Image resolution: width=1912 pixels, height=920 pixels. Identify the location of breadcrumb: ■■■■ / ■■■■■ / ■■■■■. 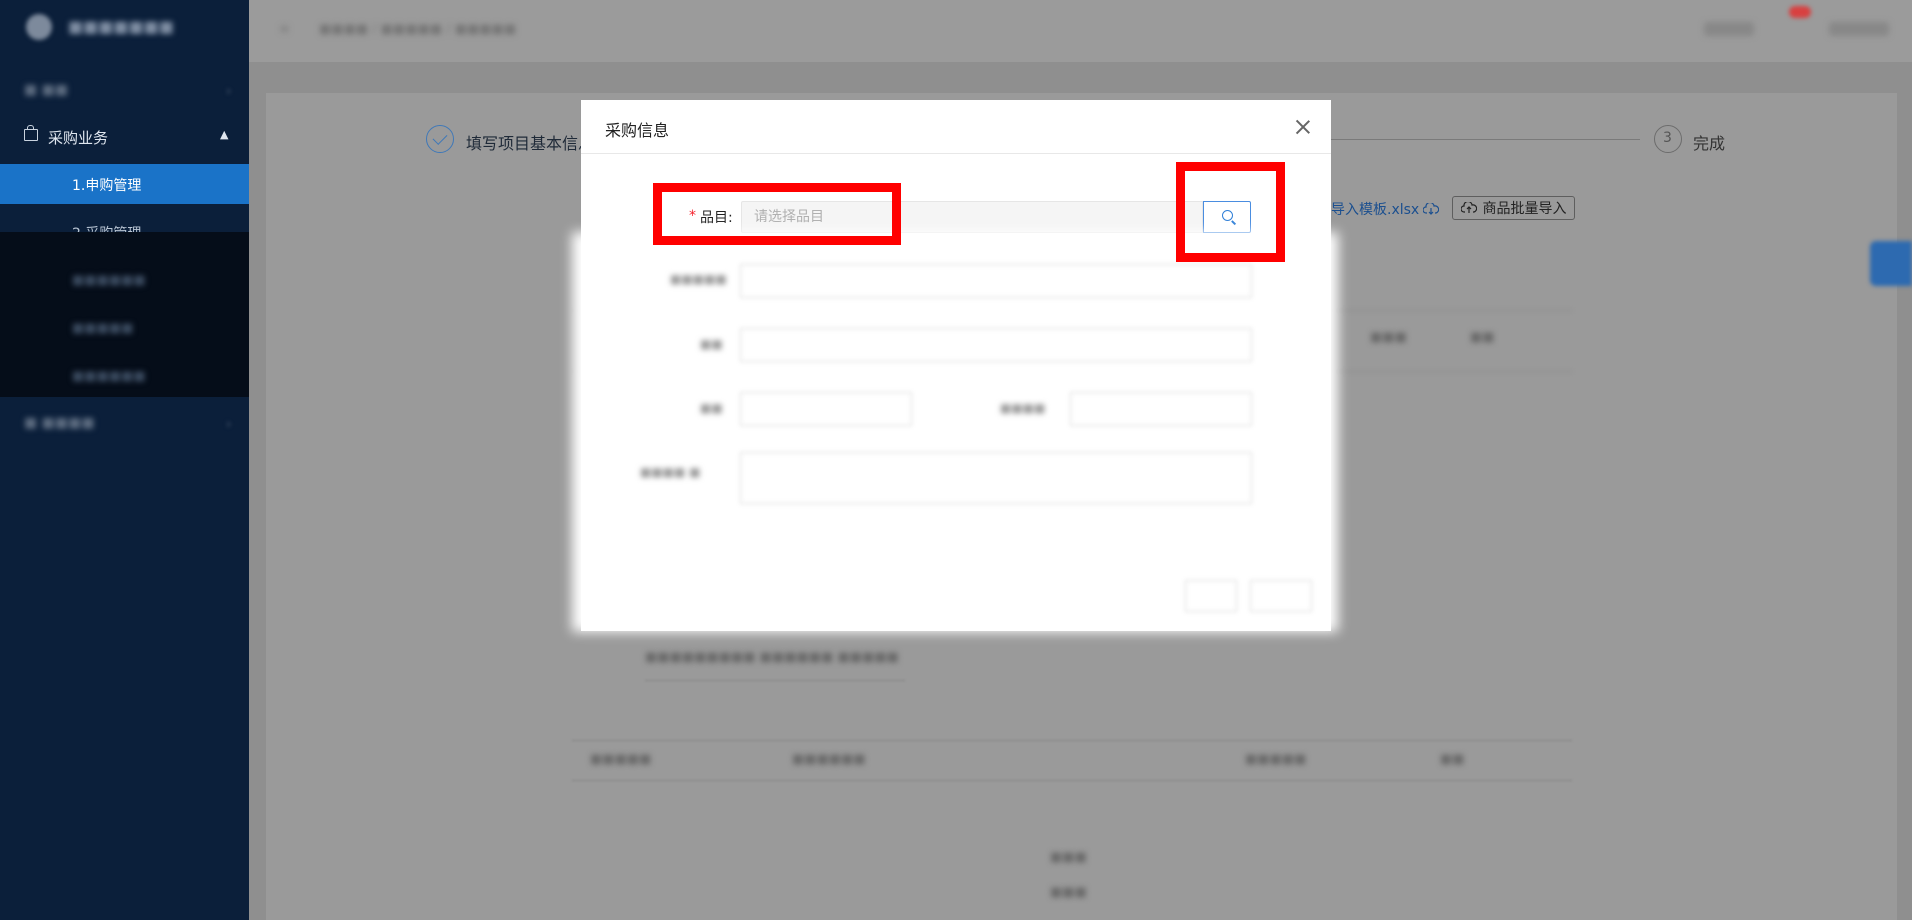
(418, 29).